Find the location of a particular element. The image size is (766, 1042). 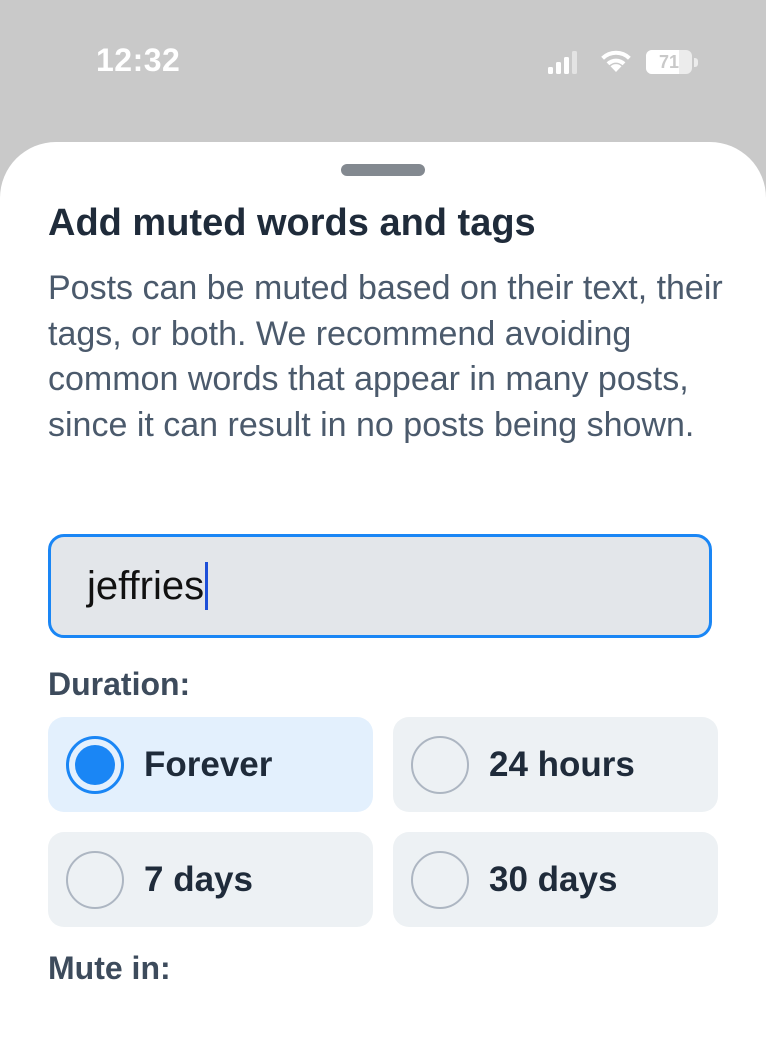

battery-percentage: 71 is located at coordinates (669, 62).